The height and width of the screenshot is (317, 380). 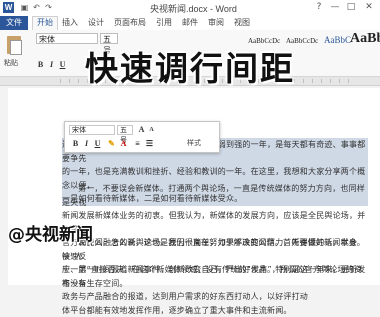 What do you see at coordinates (215, 310) in the screenshot?
I see `paragraph-line: 体平台都能有效地发挥作用，逐步确立了重大事件和主流新闻。` at bounding box center [215, 310].